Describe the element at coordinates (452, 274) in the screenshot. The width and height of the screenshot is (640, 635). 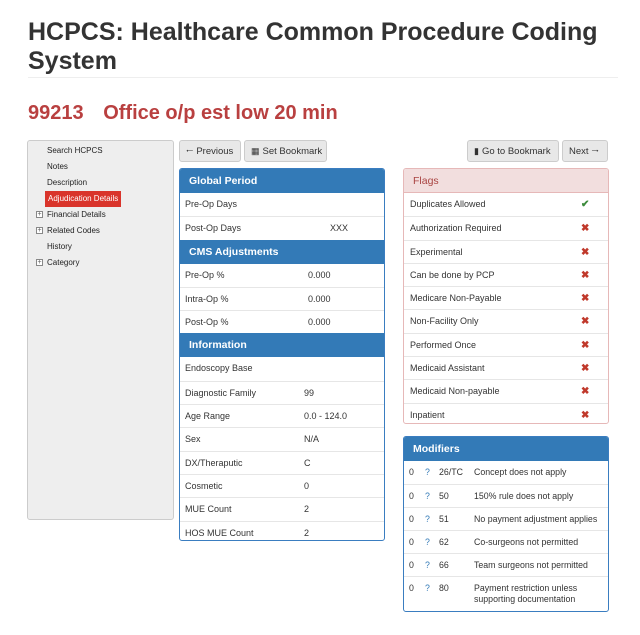
I see `flag-label: Can be done by PCP` at that location.